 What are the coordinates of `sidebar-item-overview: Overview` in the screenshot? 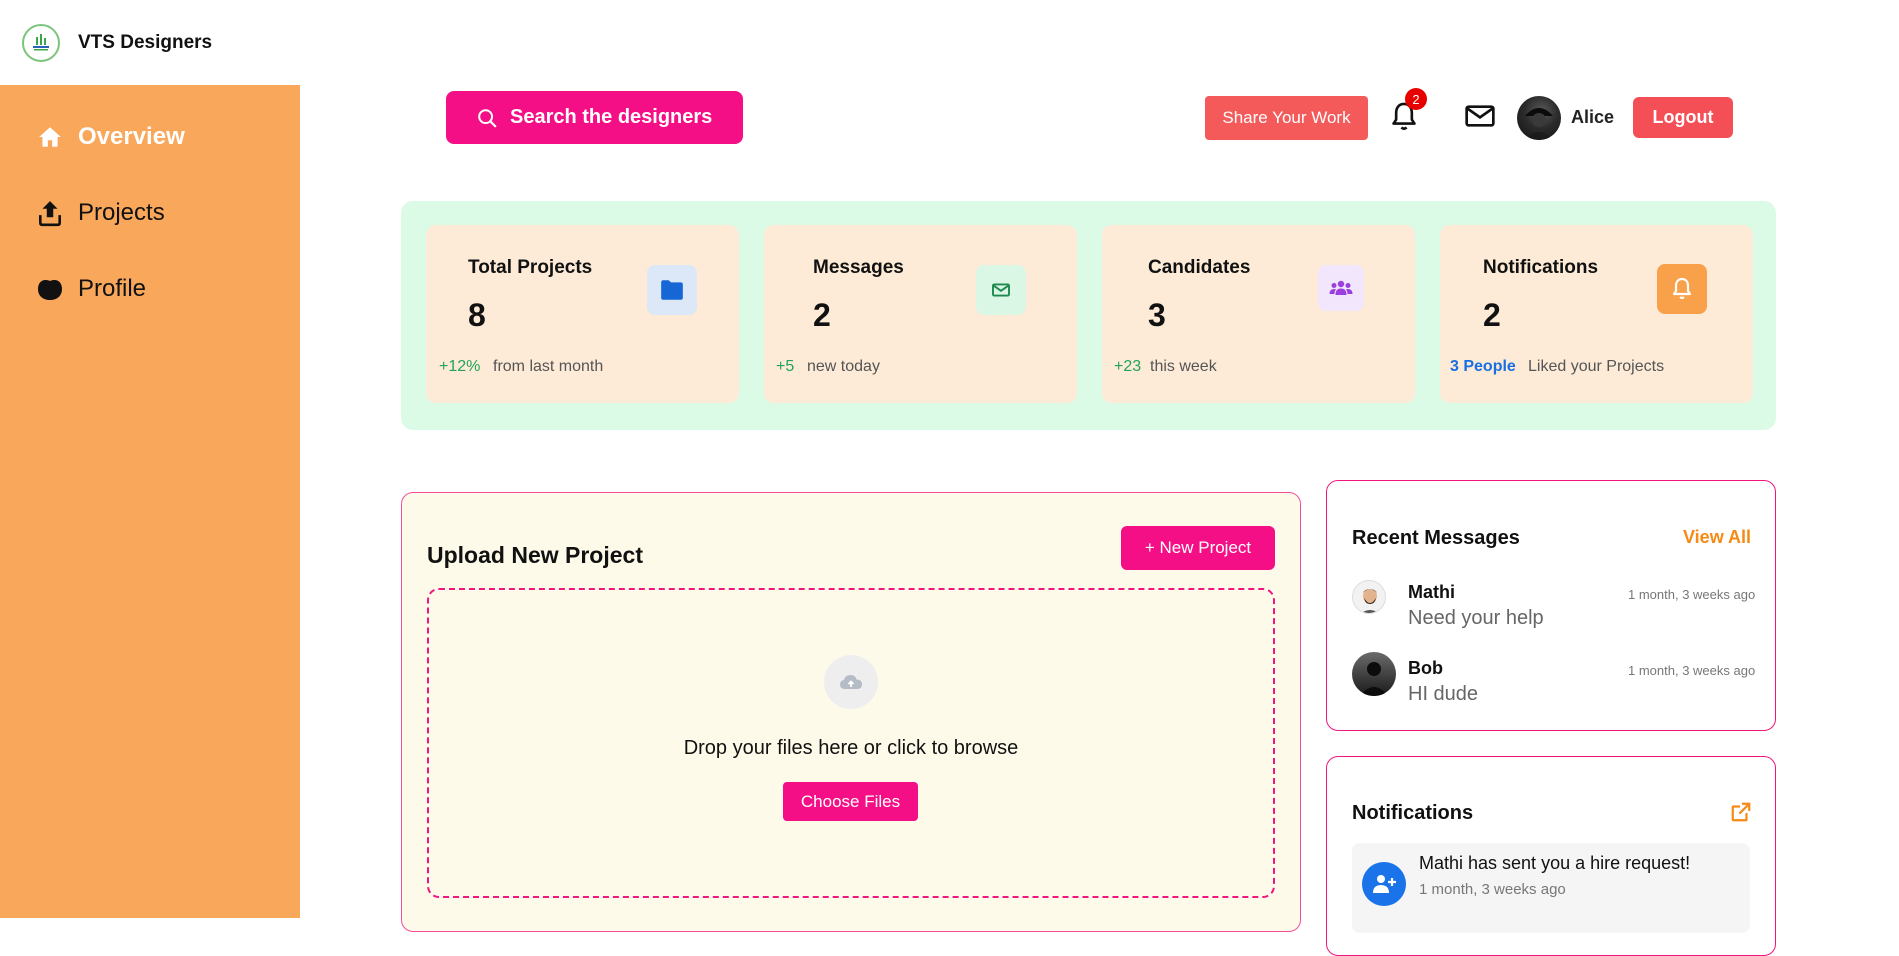 It's located at (110, 137).